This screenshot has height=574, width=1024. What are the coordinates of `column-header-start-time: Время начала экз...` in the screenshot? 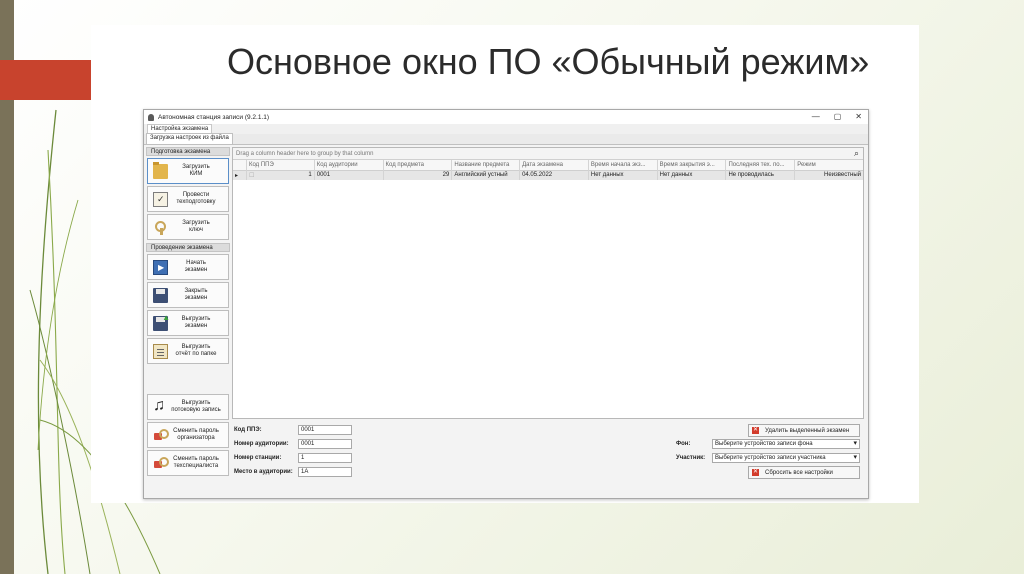 It's located at (623, 165).